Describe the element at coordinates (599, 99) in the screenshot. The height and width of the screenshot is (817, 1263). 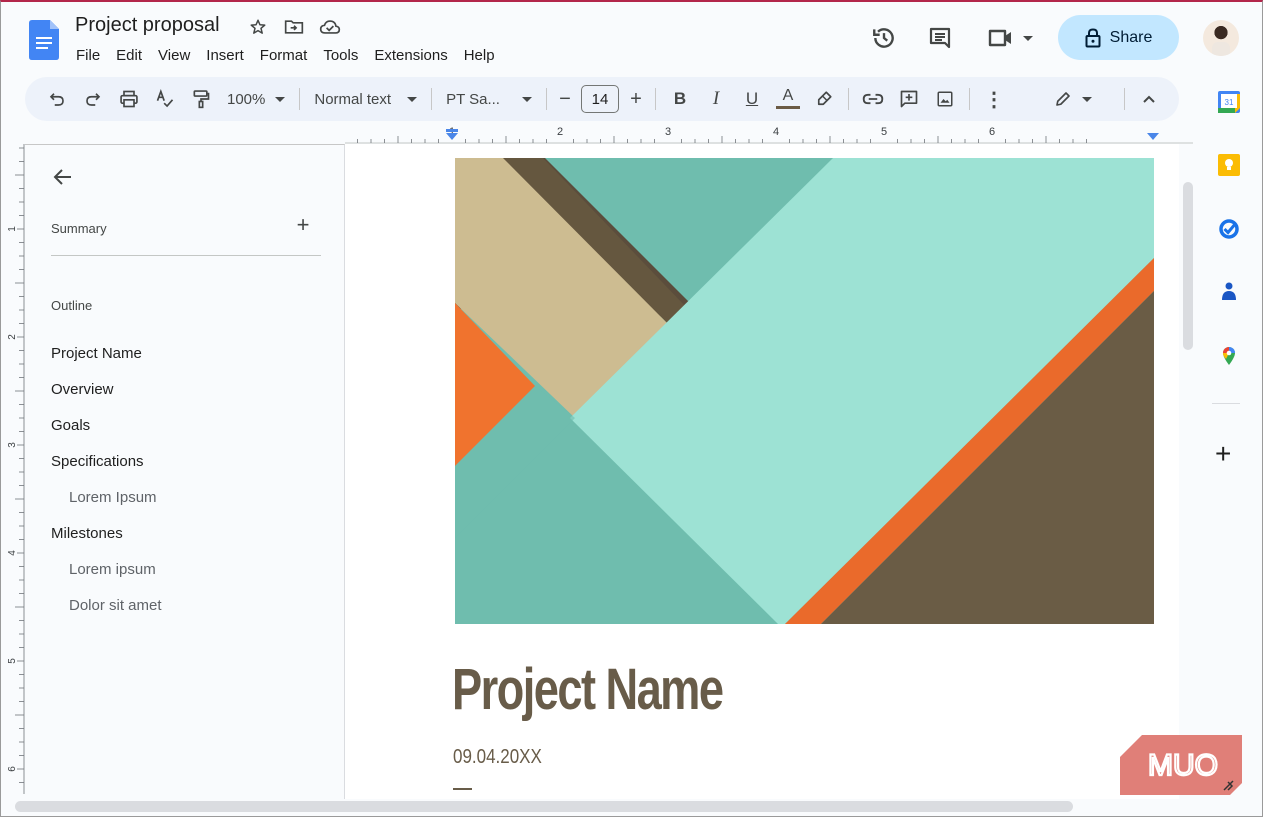
I see `font-size-input: 14` at that location.